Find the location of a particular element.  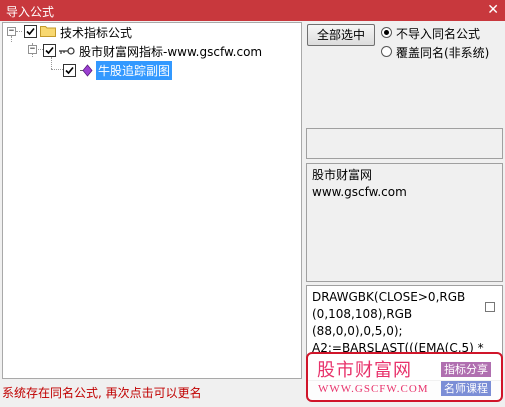

blank-field is located at coordinates (404, 143).